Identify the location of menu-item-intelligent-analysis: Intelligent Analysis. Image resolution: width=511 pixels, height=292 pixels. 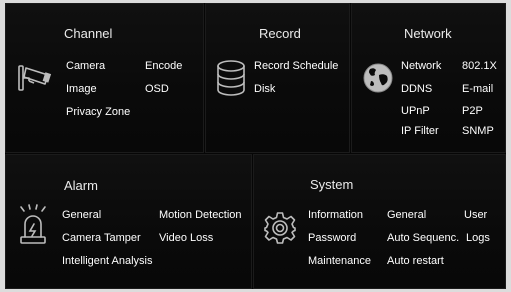
(107, 261).